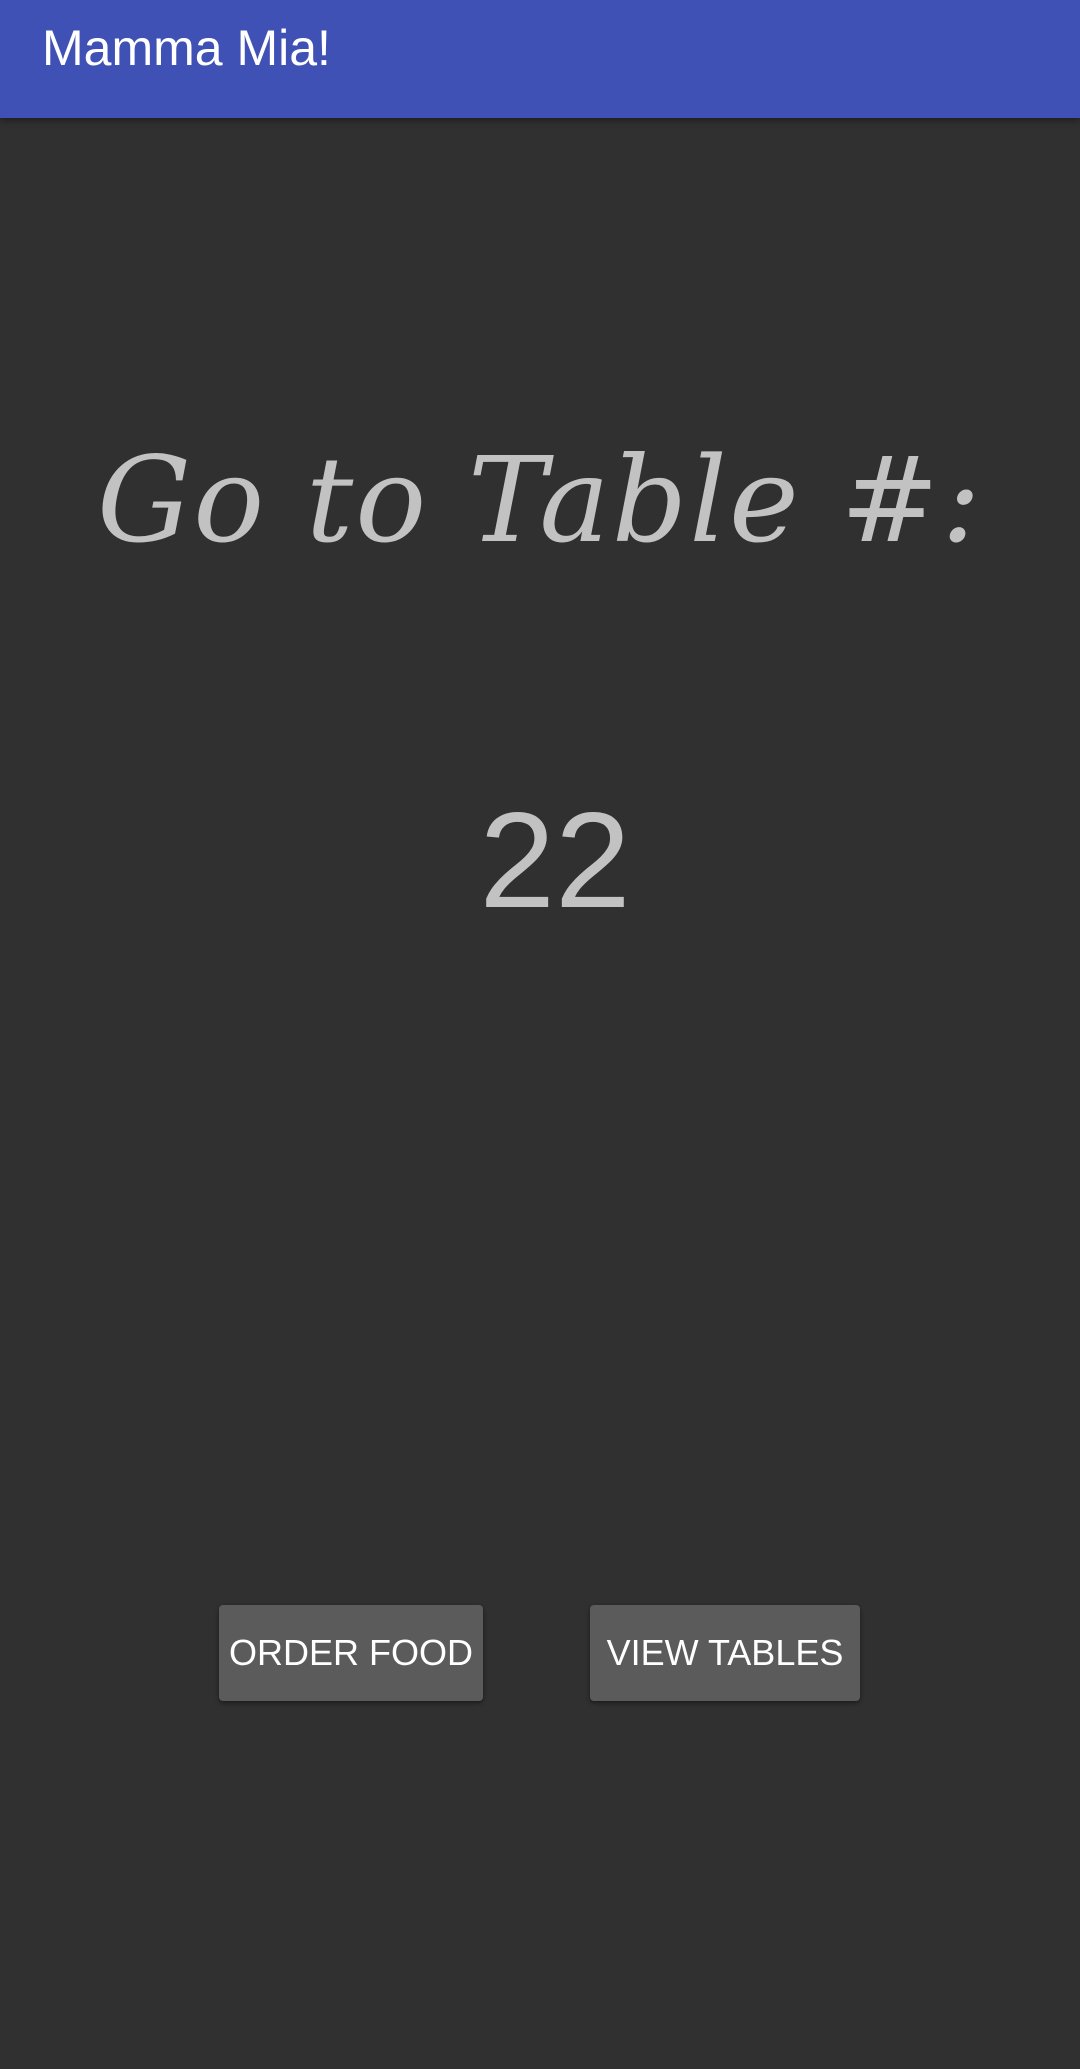 The height and width of the screenshot is (2069, 1080). What do you see at coordinates (186, 48) in the screenshot?
I see `app-title: Mamma Mia!` at bounding box center [186, 48].